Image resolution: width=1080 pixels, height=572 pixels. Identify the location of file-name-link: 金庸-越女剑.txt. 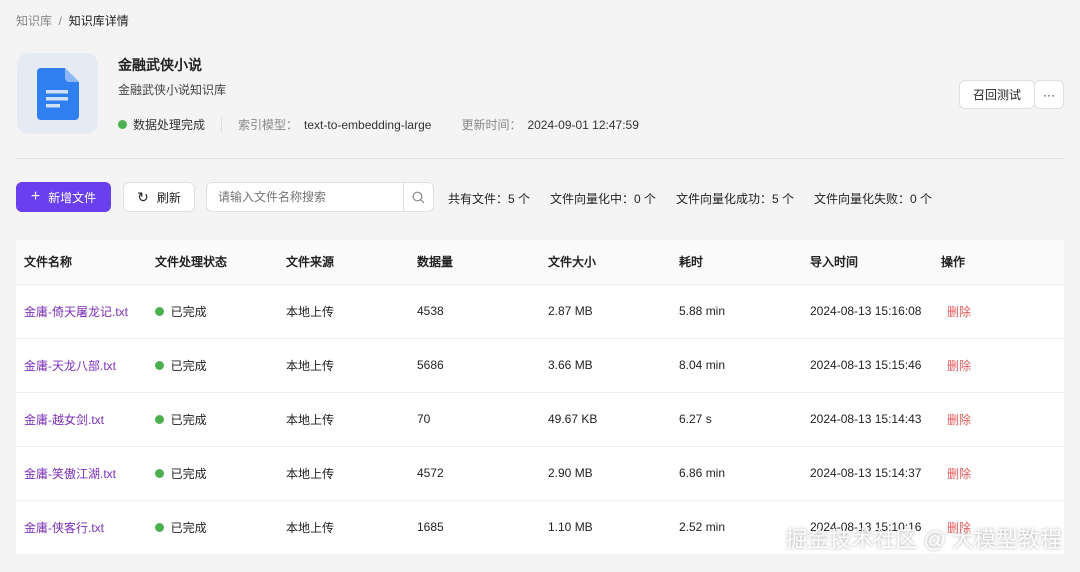
(81, 418).